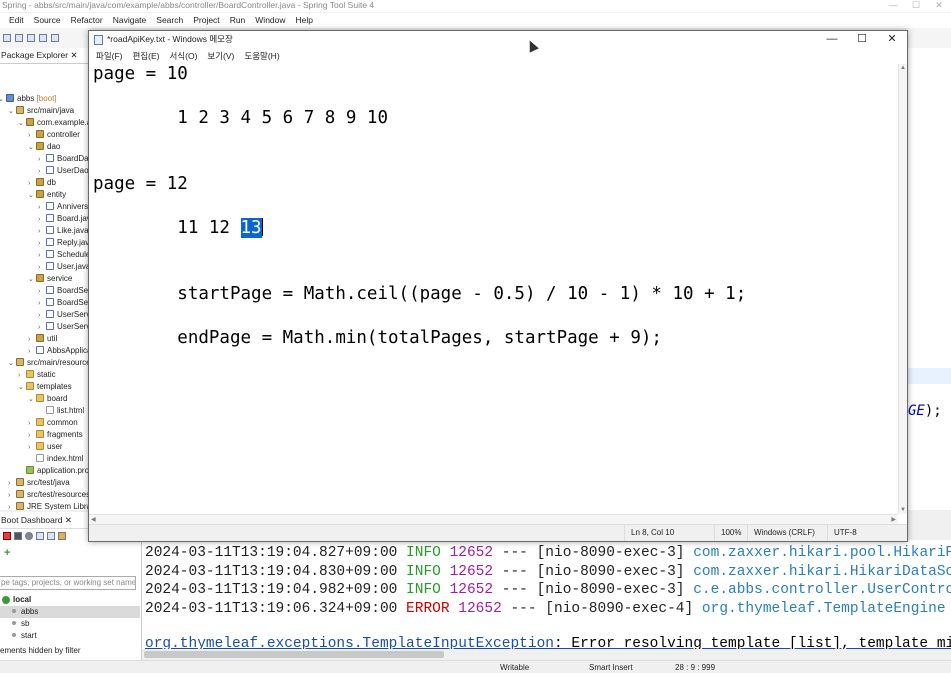 Image resolution: width=951 pixels, height=673 pixels. I want to click on menu-help: Help, so click(304, 20).